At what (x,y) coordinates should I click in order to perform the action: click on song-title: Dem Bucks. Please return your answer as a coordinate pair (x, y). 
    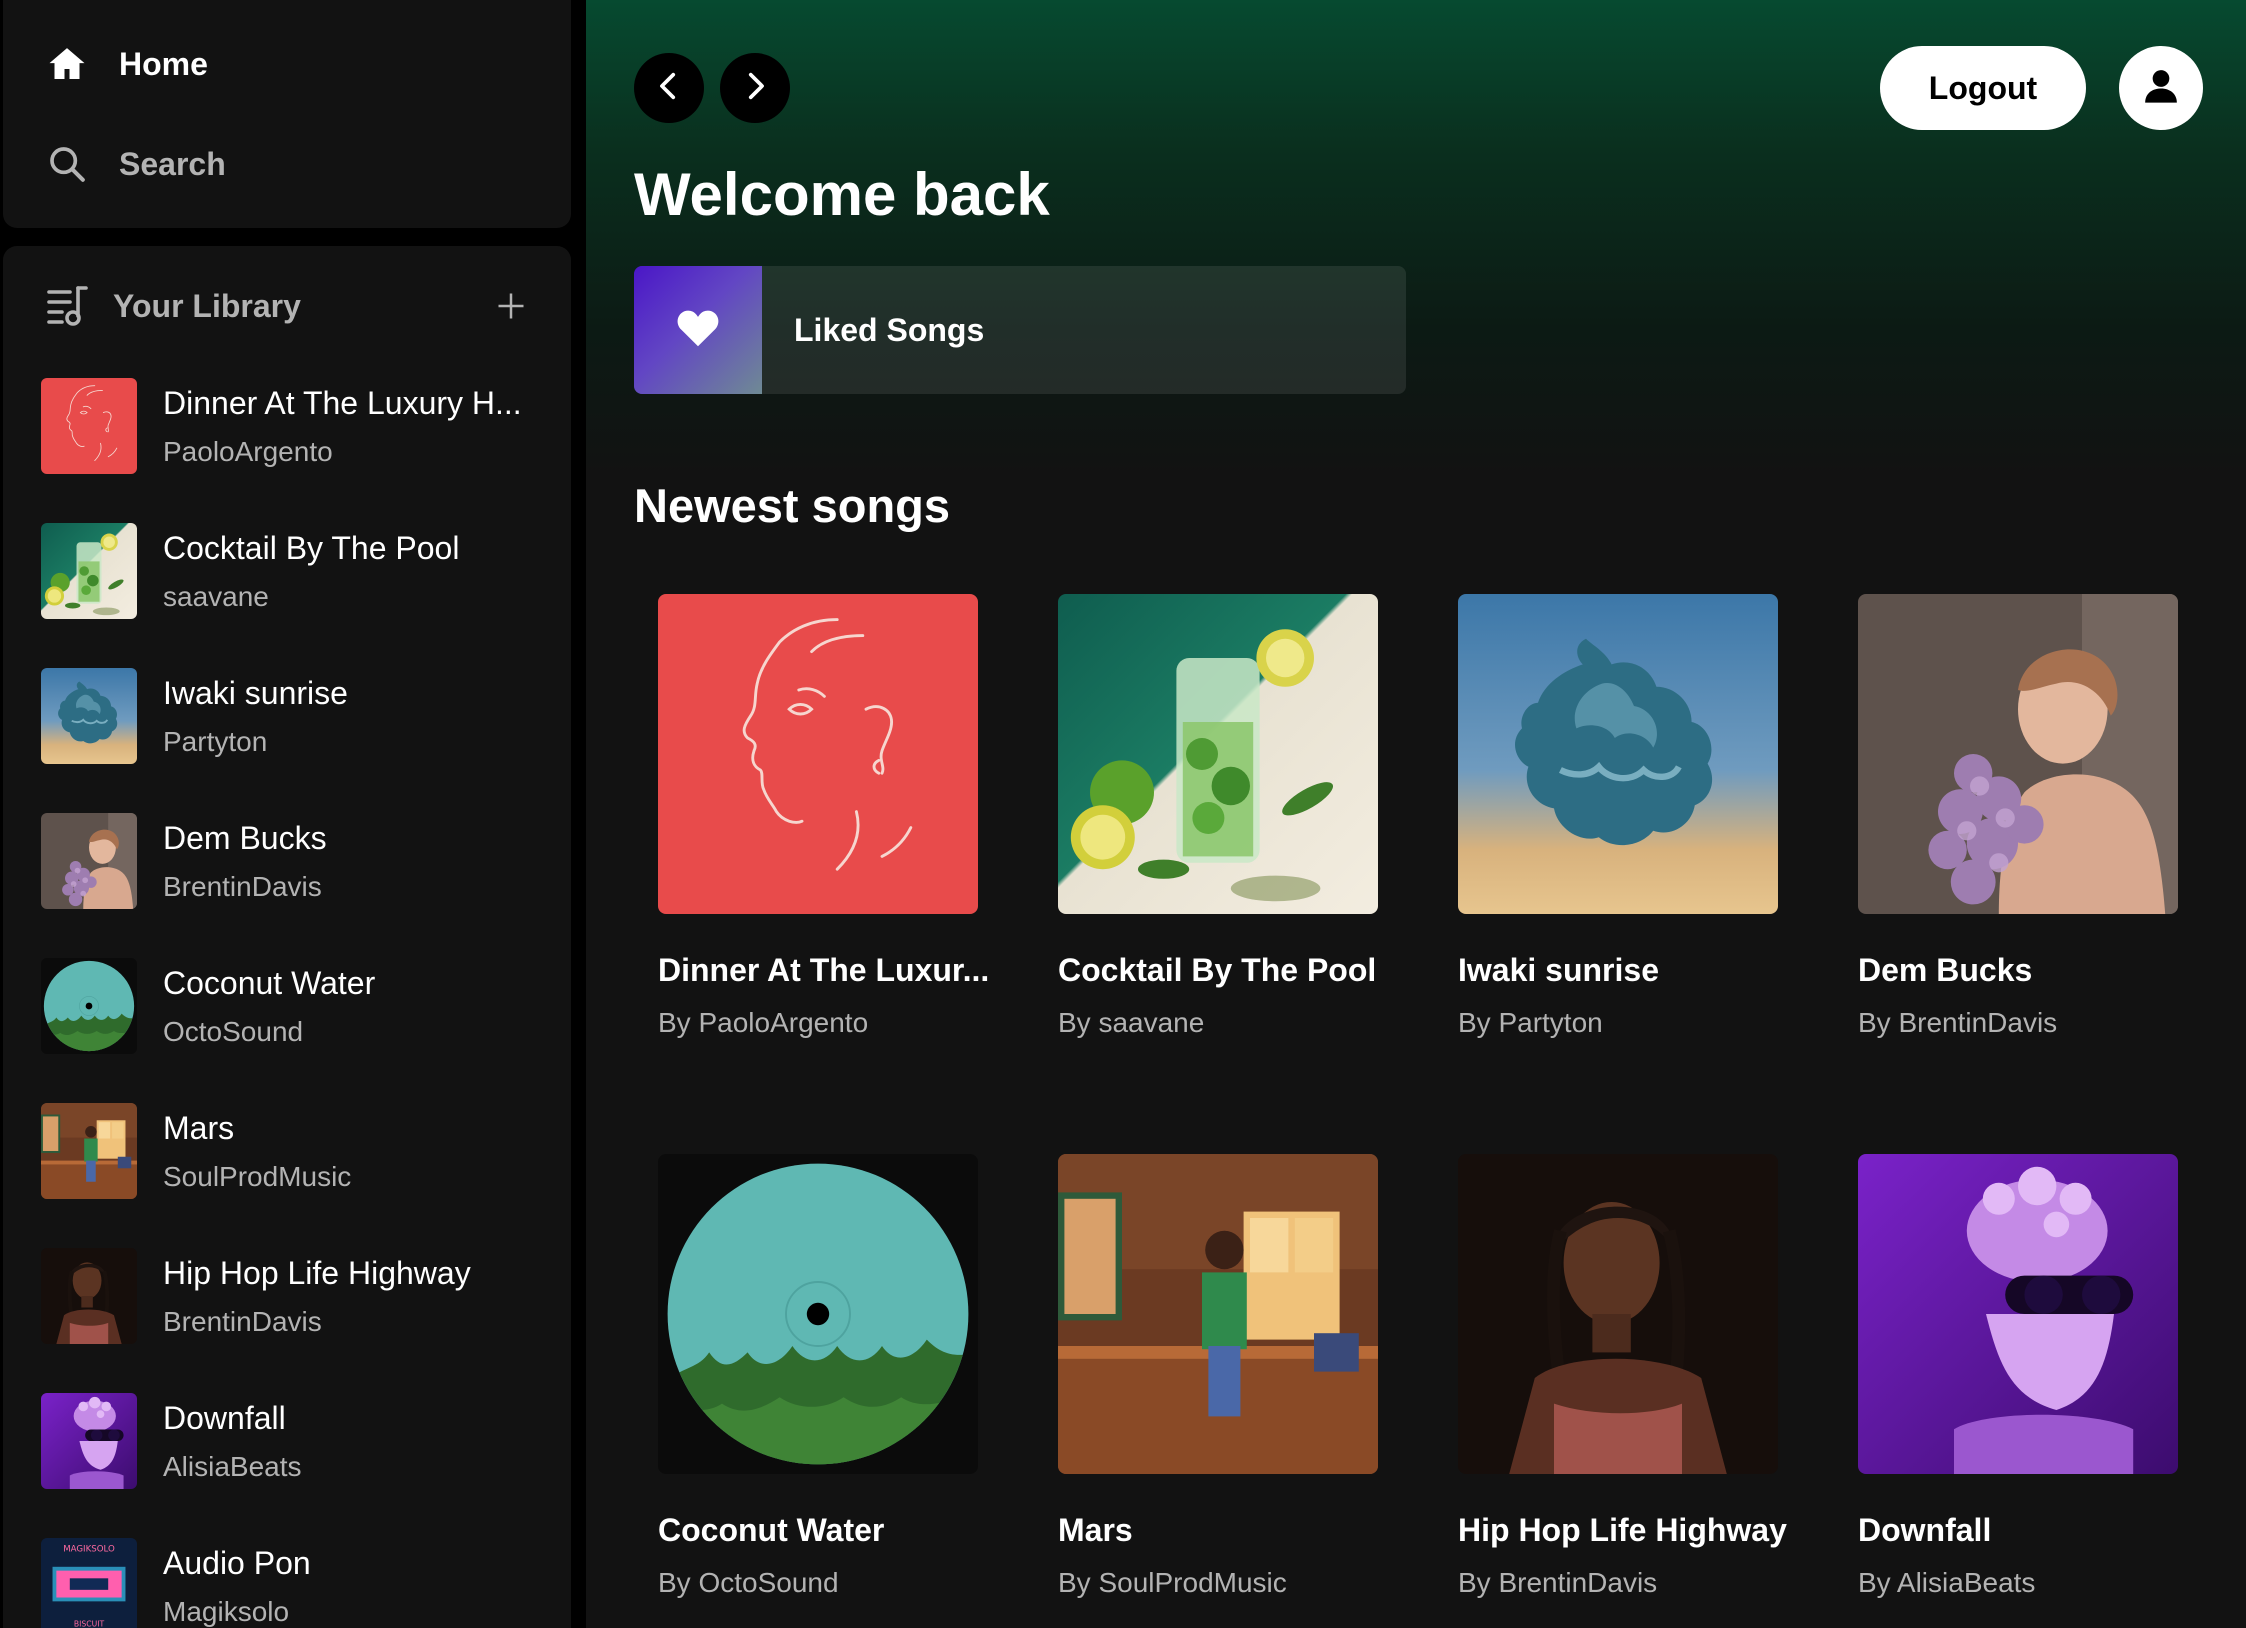
    Looking at the image, I should click on (1945, 970).